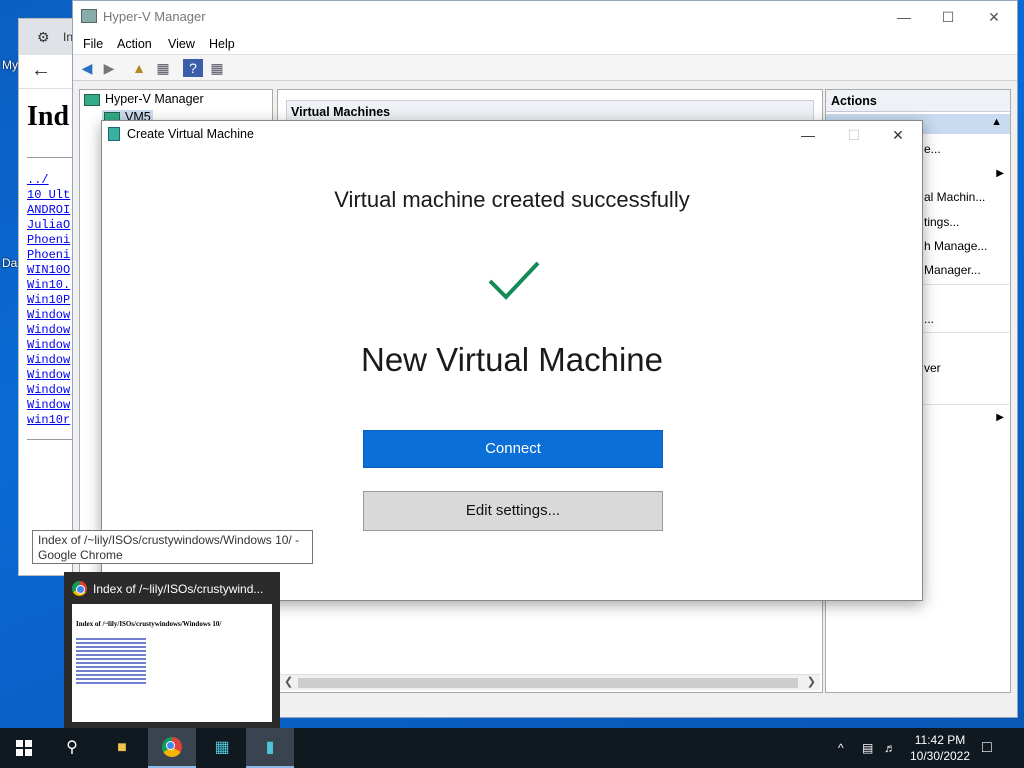  I want to click on file-link: WIN10O, so click(48, 270).